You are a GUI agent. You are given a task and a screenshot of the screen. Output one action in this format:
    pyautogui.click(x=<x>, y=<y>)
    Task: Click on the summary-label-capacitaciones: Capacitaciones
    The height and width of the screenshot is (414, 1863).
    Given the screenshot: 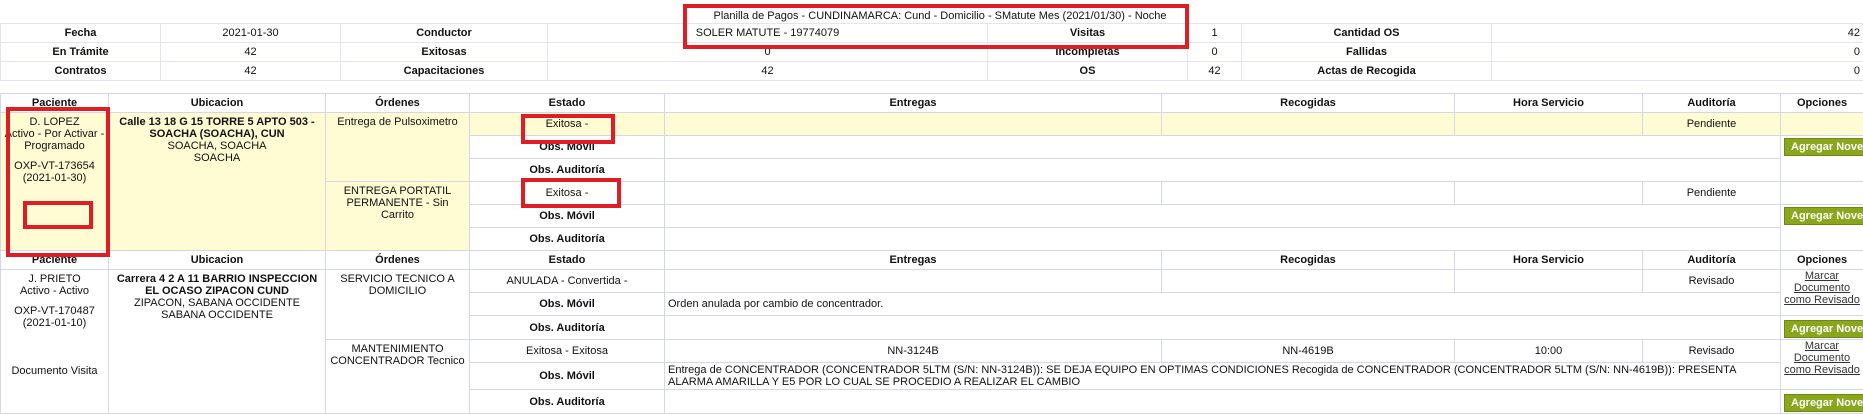 What is the action you would take?
    pyautogui.click(x=444, y=71)
    